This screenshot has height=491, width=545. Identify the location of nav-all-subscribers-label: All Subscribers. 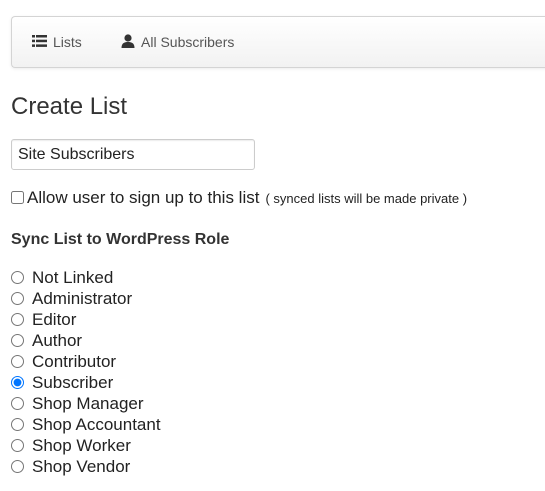
(188, 42).